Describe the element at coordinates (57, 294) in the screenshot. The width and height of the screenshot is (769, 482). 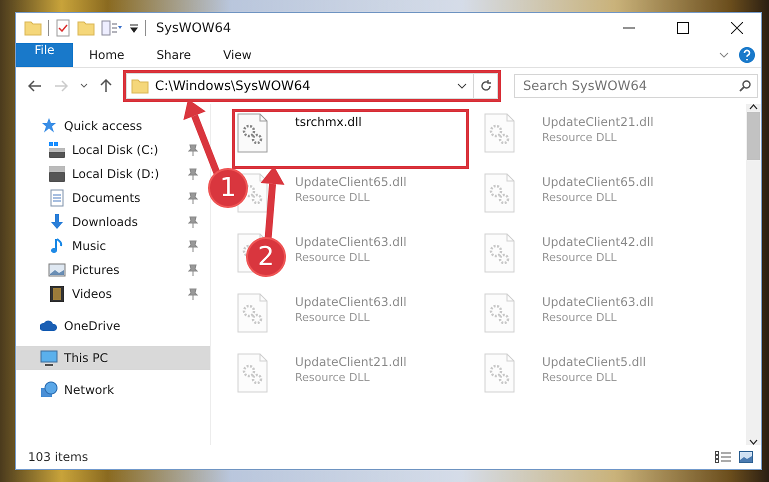
I see `film-icon` at that location.